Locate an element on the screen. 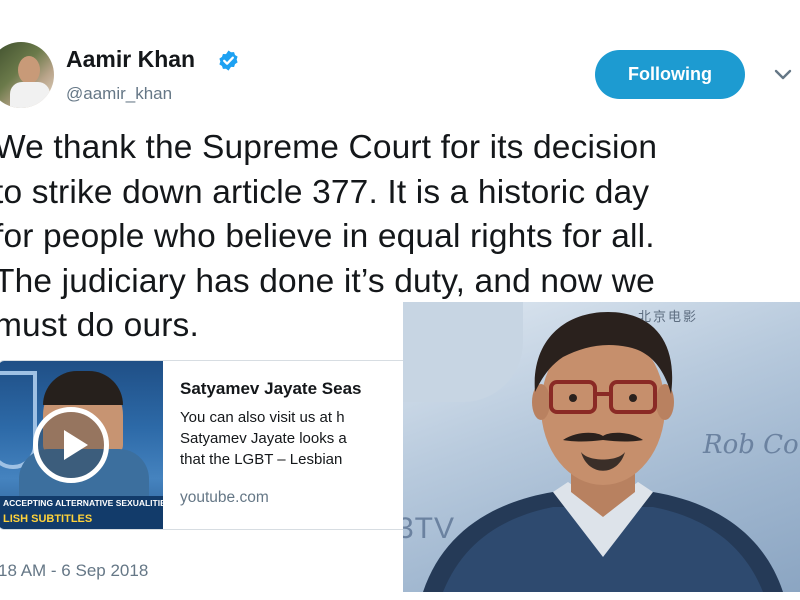 Image resolution: width=800 pixels, height=600 pixels. verified-badge-icon is located at coordinates (228, 60).